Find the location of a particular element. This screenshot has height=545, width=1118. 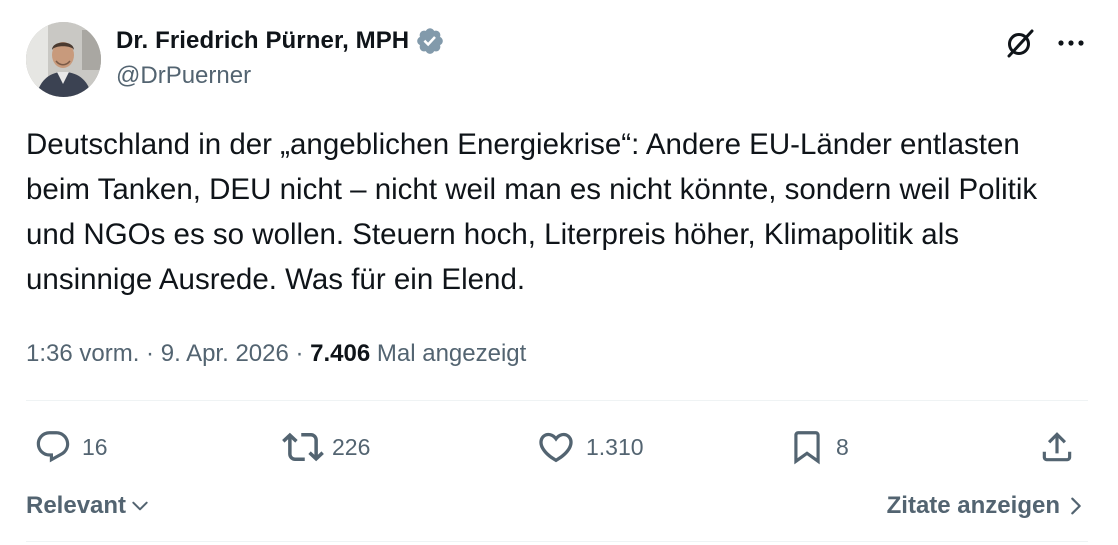

grok-button is located at coordinates (1020, 43).